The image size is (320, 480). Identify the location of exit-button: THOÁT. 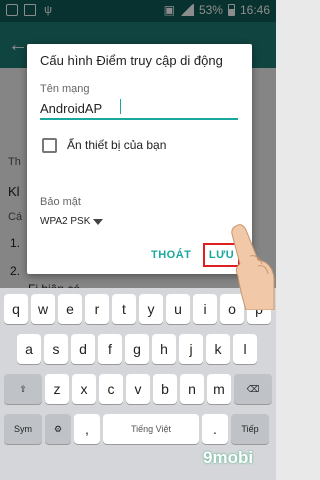
(171, 255).